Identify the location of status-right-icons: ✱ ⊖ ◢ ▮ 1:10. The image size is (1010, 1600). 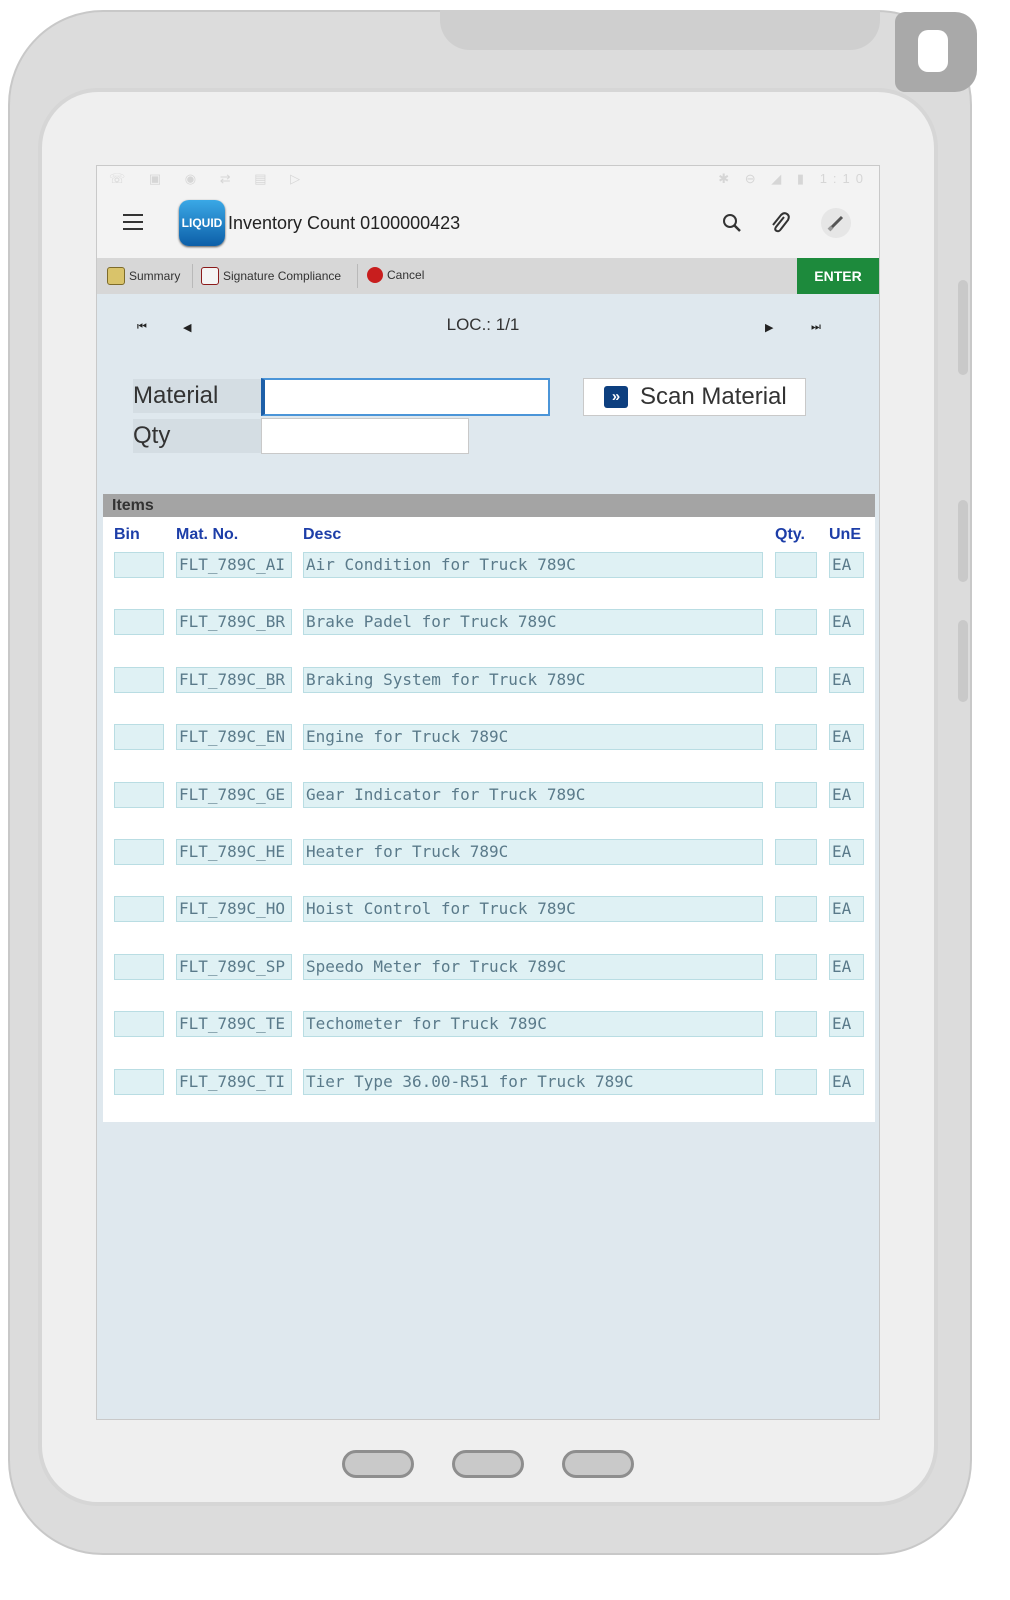
(793, 179).